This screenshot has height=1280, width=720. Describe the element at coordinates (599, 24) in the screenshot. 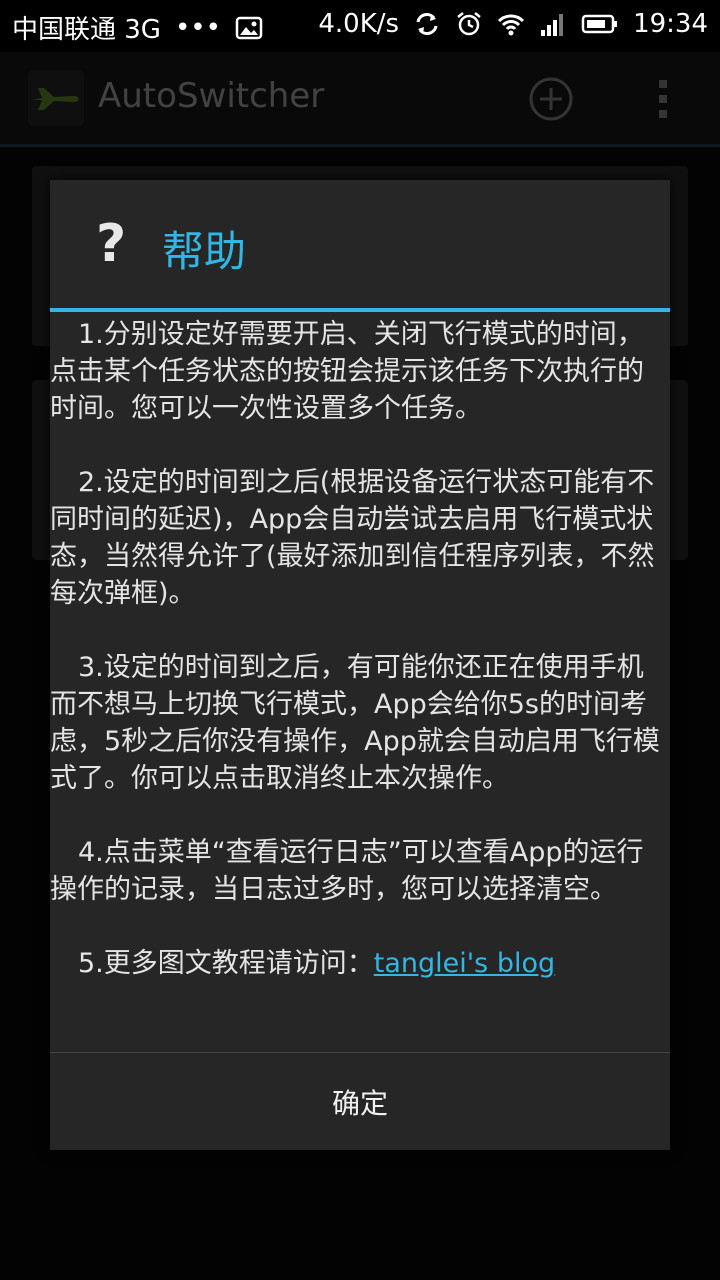

I see `battery-icon` at that location.